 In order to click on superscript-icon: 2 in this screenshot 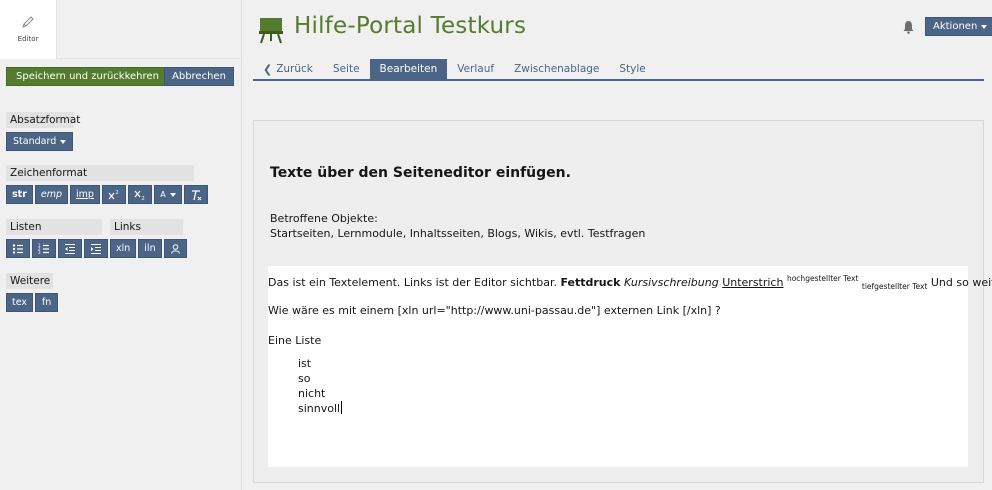, I will do `click(113, 194)`.